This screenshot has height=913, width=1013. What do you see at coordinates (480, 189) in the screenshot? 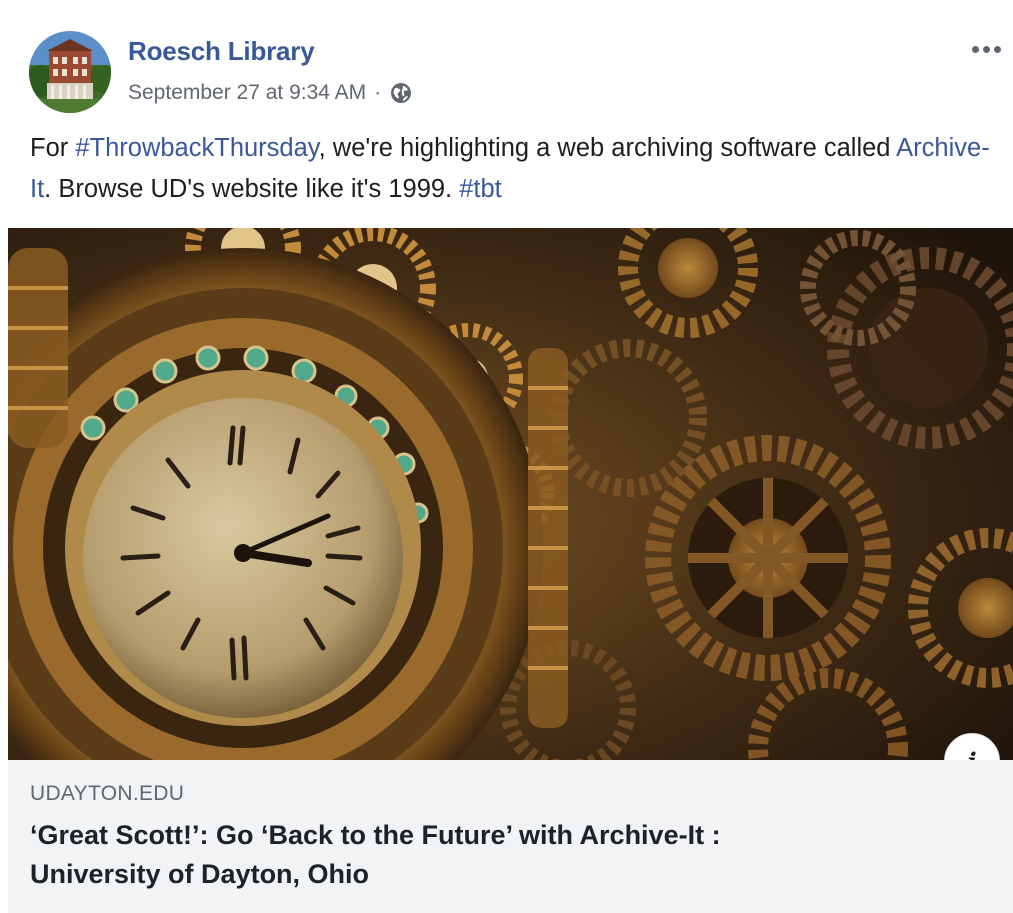
I see `hashtag-tbt-link: #tbt` at bounding box center [480, 189].